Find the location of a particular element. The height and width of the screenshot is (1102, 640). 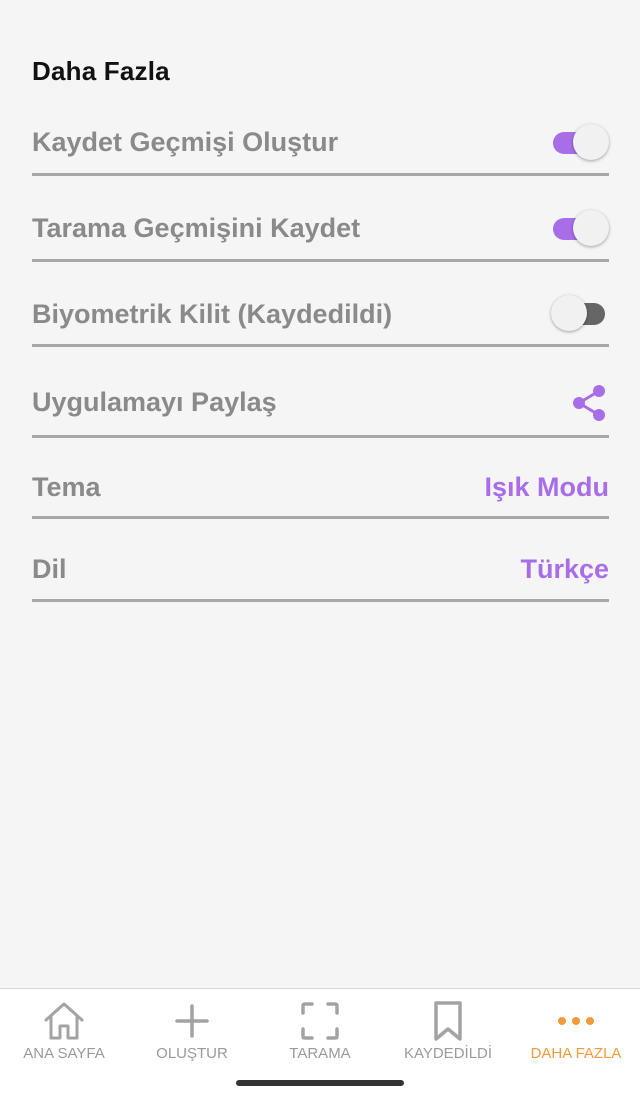

setting-label: Kaydet Geçmişi Oluştur is located at coordinates (185, 142).